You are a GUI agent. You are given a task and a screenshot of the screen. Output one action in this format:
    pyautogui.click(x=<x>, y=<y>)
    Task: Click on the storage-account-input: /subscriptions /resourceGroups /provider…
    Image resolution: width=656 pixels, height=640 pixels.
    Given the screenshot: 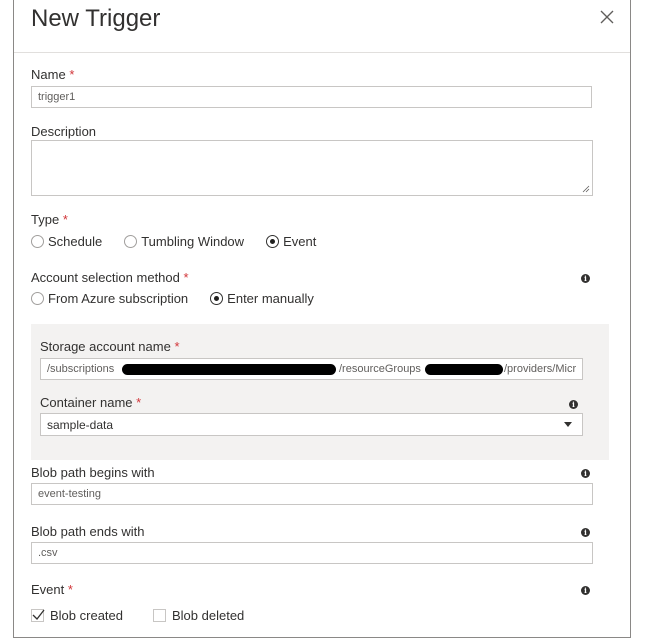 What is the action you would take?
    pyautogui.click(x=311, y=369)
    